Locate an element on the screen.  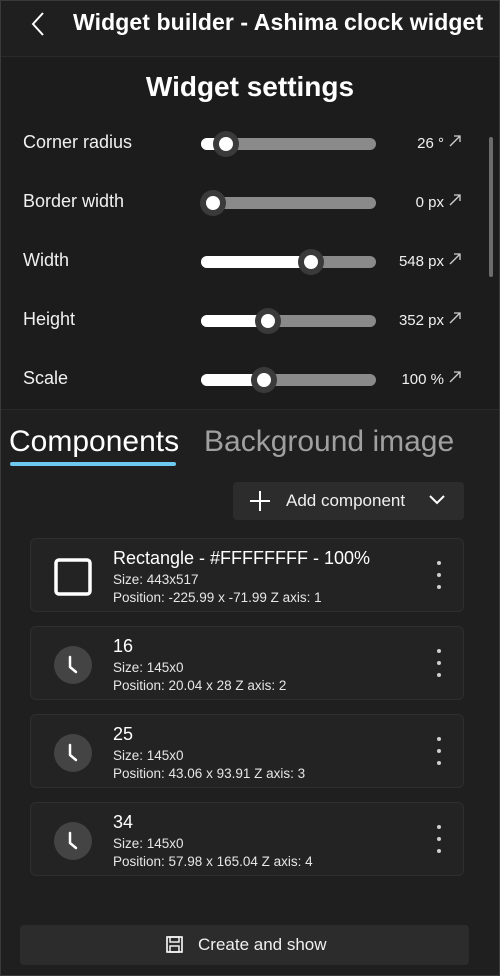
setting-row-border-width: Border width 0 px is located at coordinates (241, 203).